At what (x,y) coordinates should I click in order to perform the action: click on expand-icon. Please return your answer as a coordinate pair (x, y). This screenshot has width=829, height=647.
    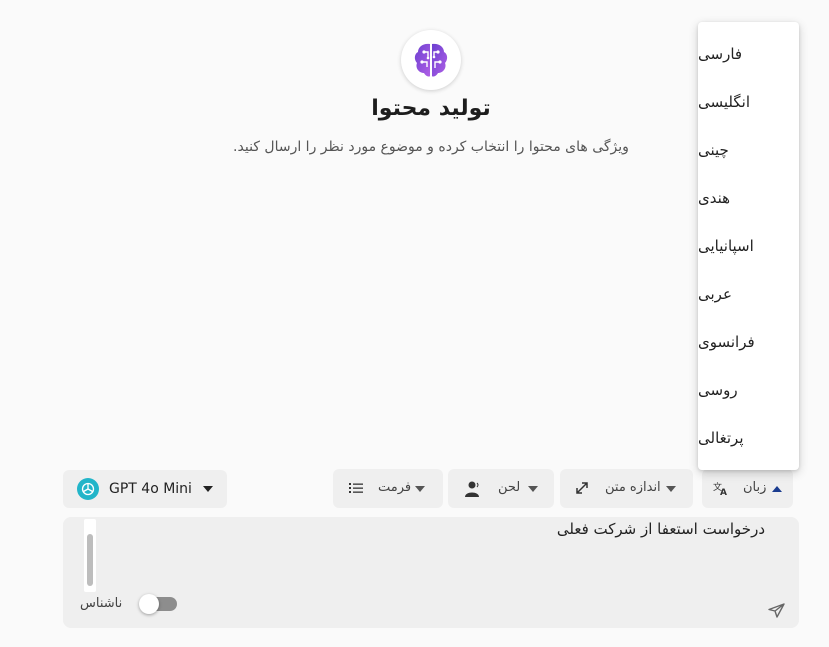
    Looking at the image, I should click on (582, 488).